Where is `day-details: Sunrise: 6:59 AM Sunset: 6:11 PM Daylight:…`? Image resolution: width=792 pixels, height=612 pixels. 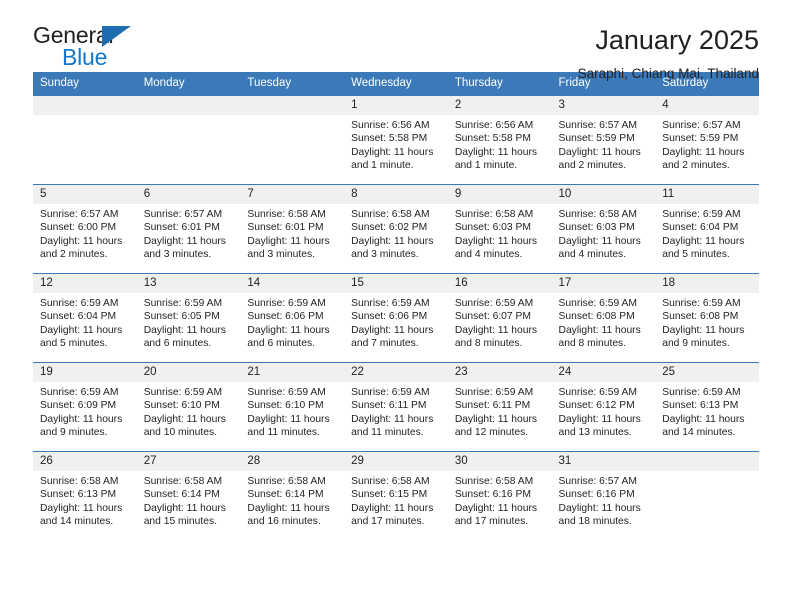
day-details: Sunrise: 6:59 AM Sunset: 6:11 PM Daylight:… is located at coordinates (396, 411).